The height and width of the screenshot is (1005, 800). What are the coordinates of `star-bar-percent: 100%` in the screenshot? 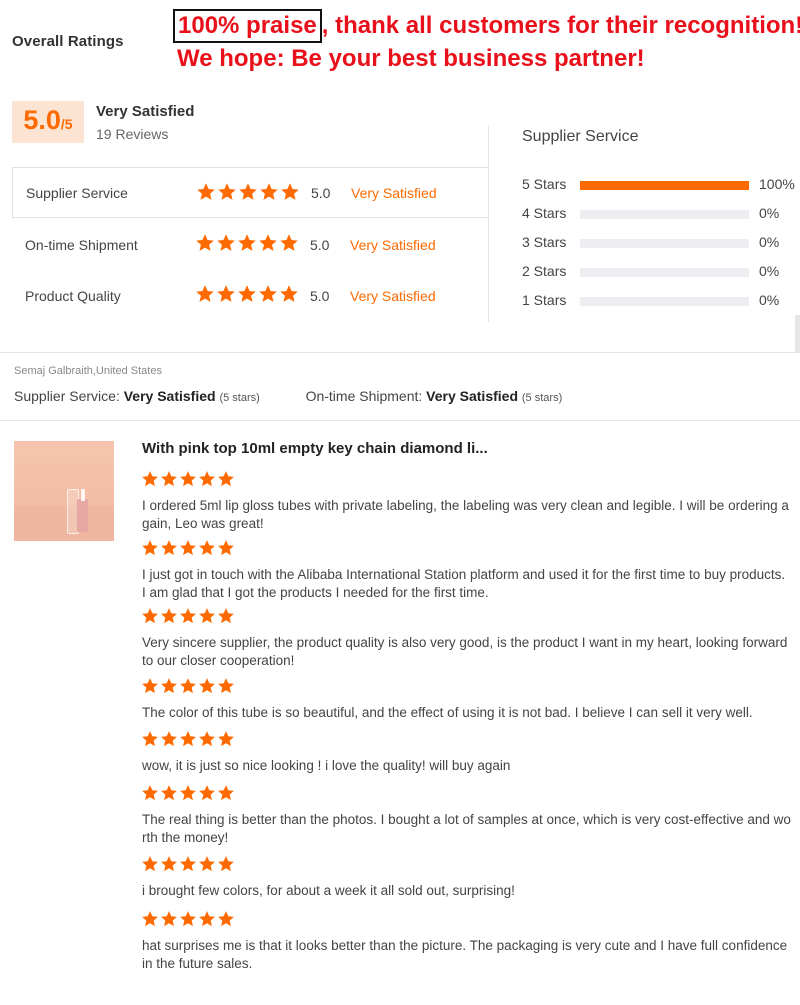 It's located at (777, 184).